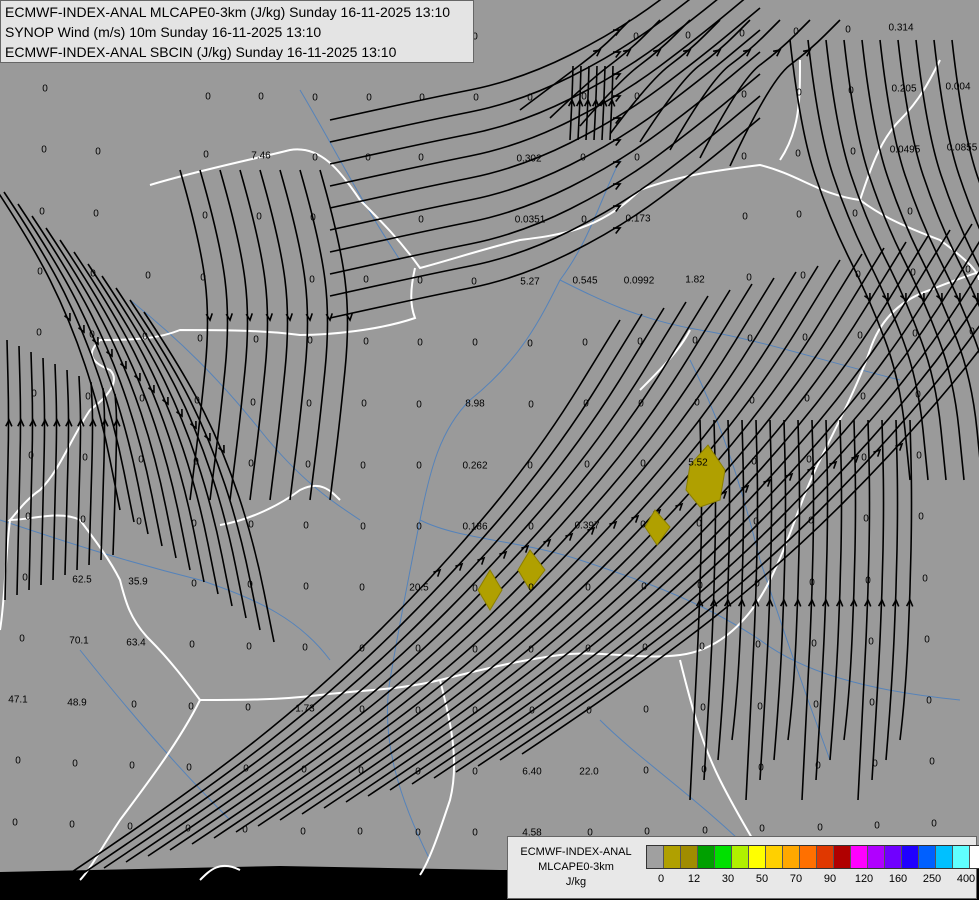 The height and width of the screenshot is (900, 979). What do you see at coordinates (82, 580) in the screenshot?
I see `cin-value-label: 62.5` at bounding box center [82, 580].